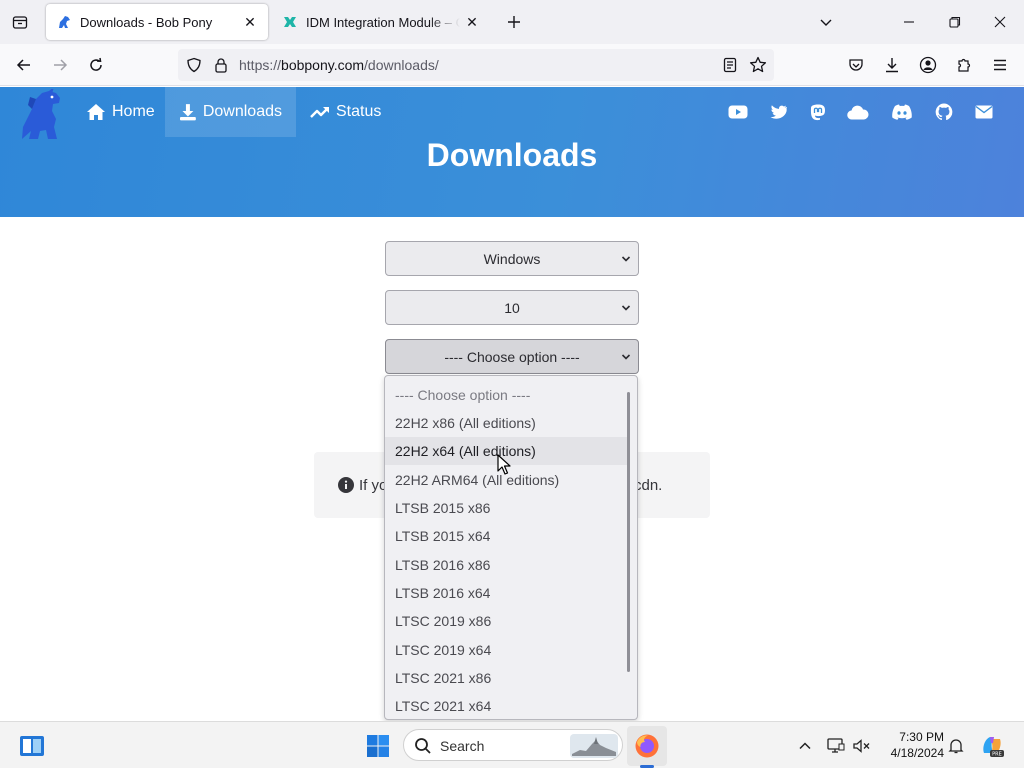  What do you see at coordinates (378, 746) in the screenshot?
I see `start-button` at bounding box center [378, 746].